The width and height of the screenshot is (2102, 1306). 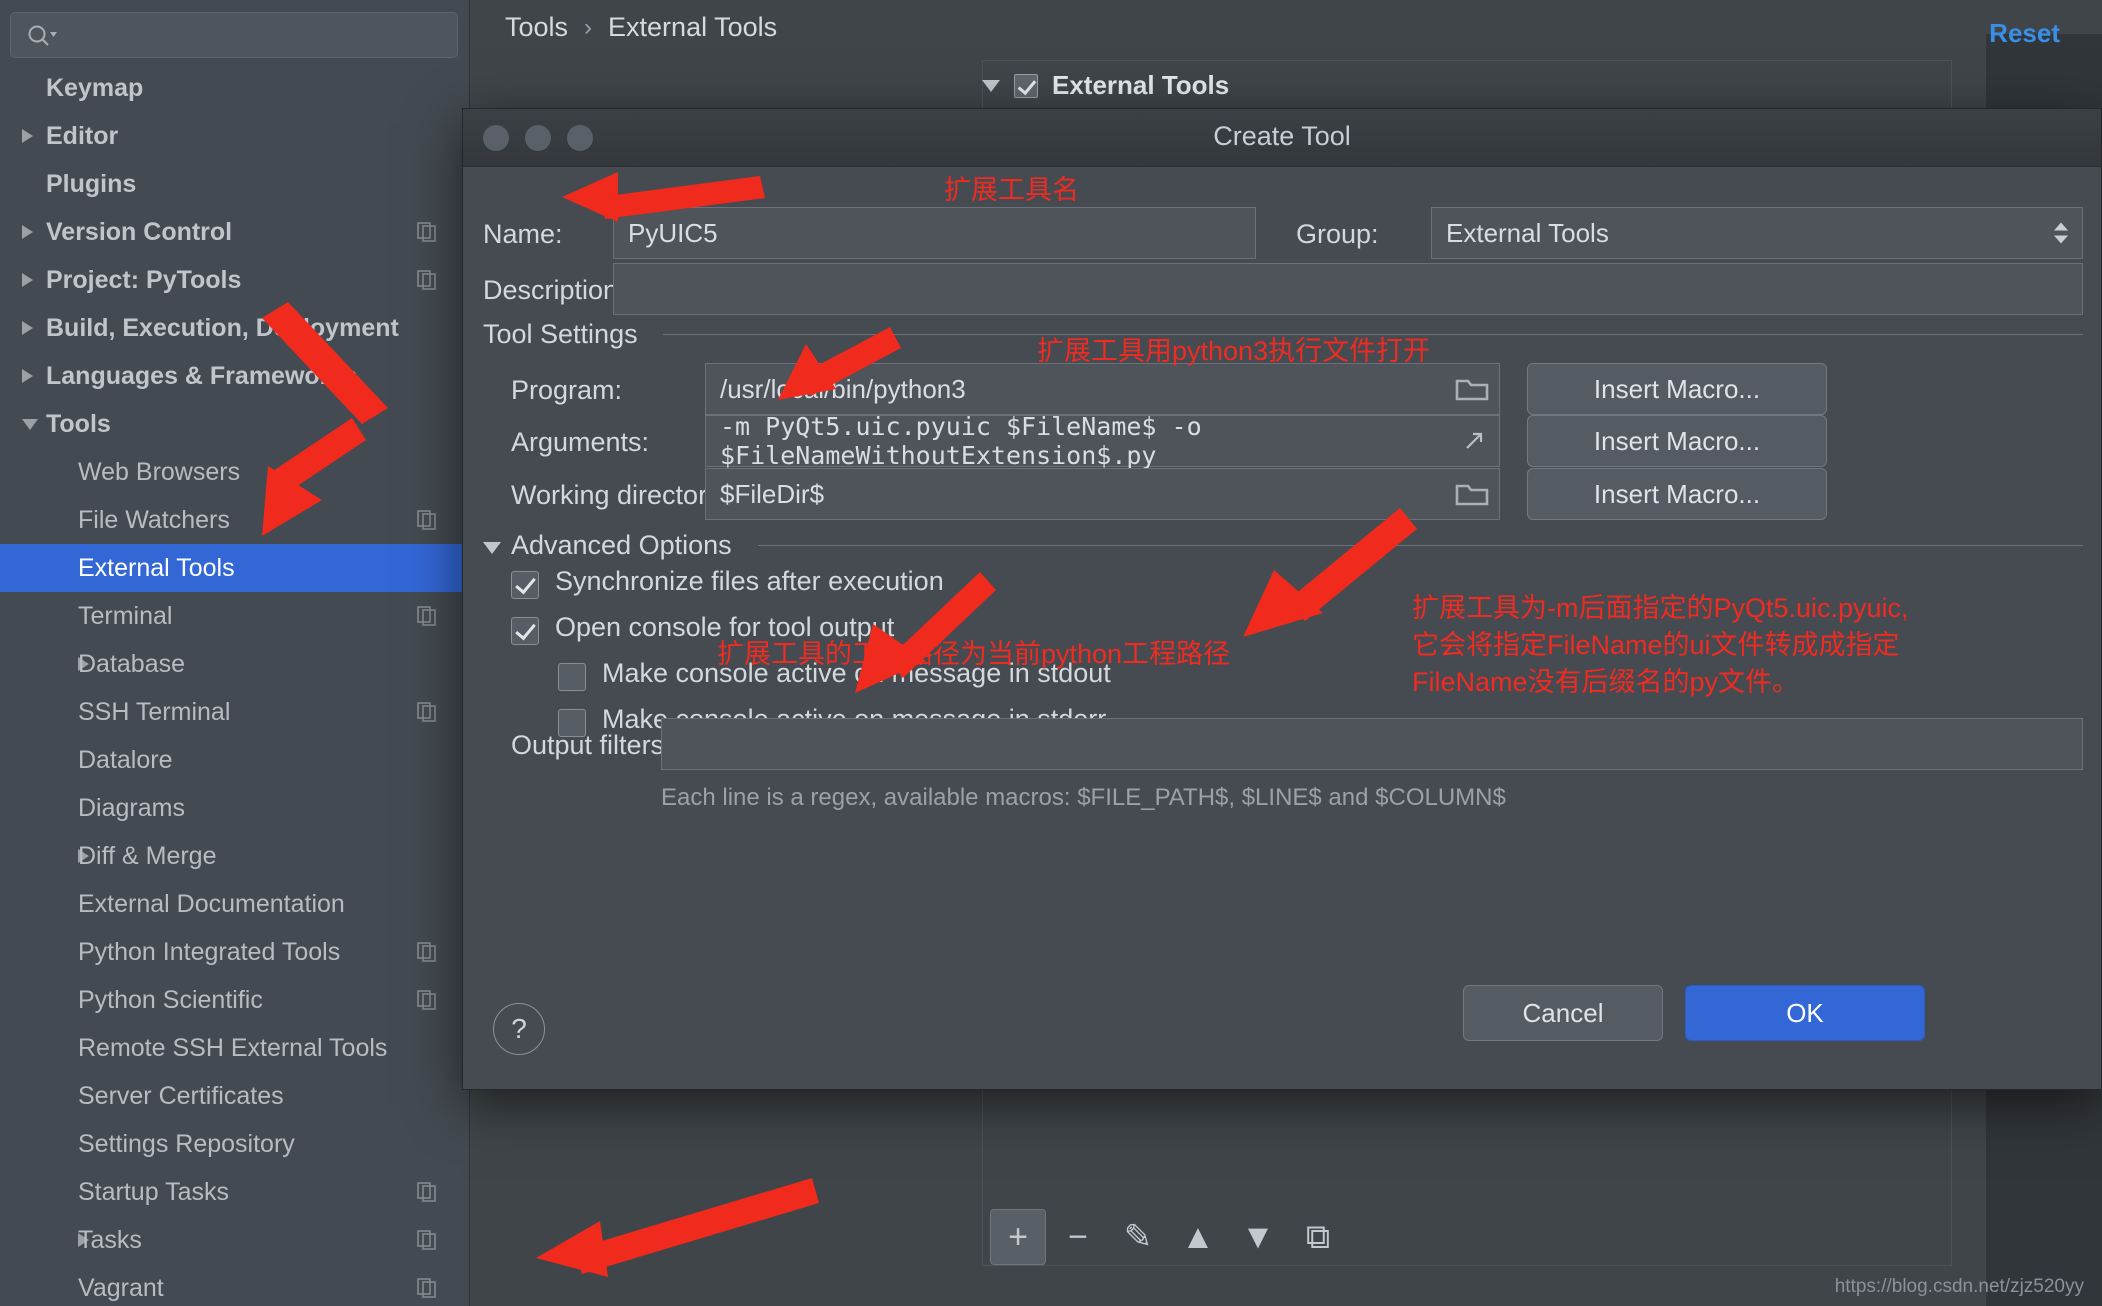 I want to click on minus-icon: −, so click(x=1078, y=1237).